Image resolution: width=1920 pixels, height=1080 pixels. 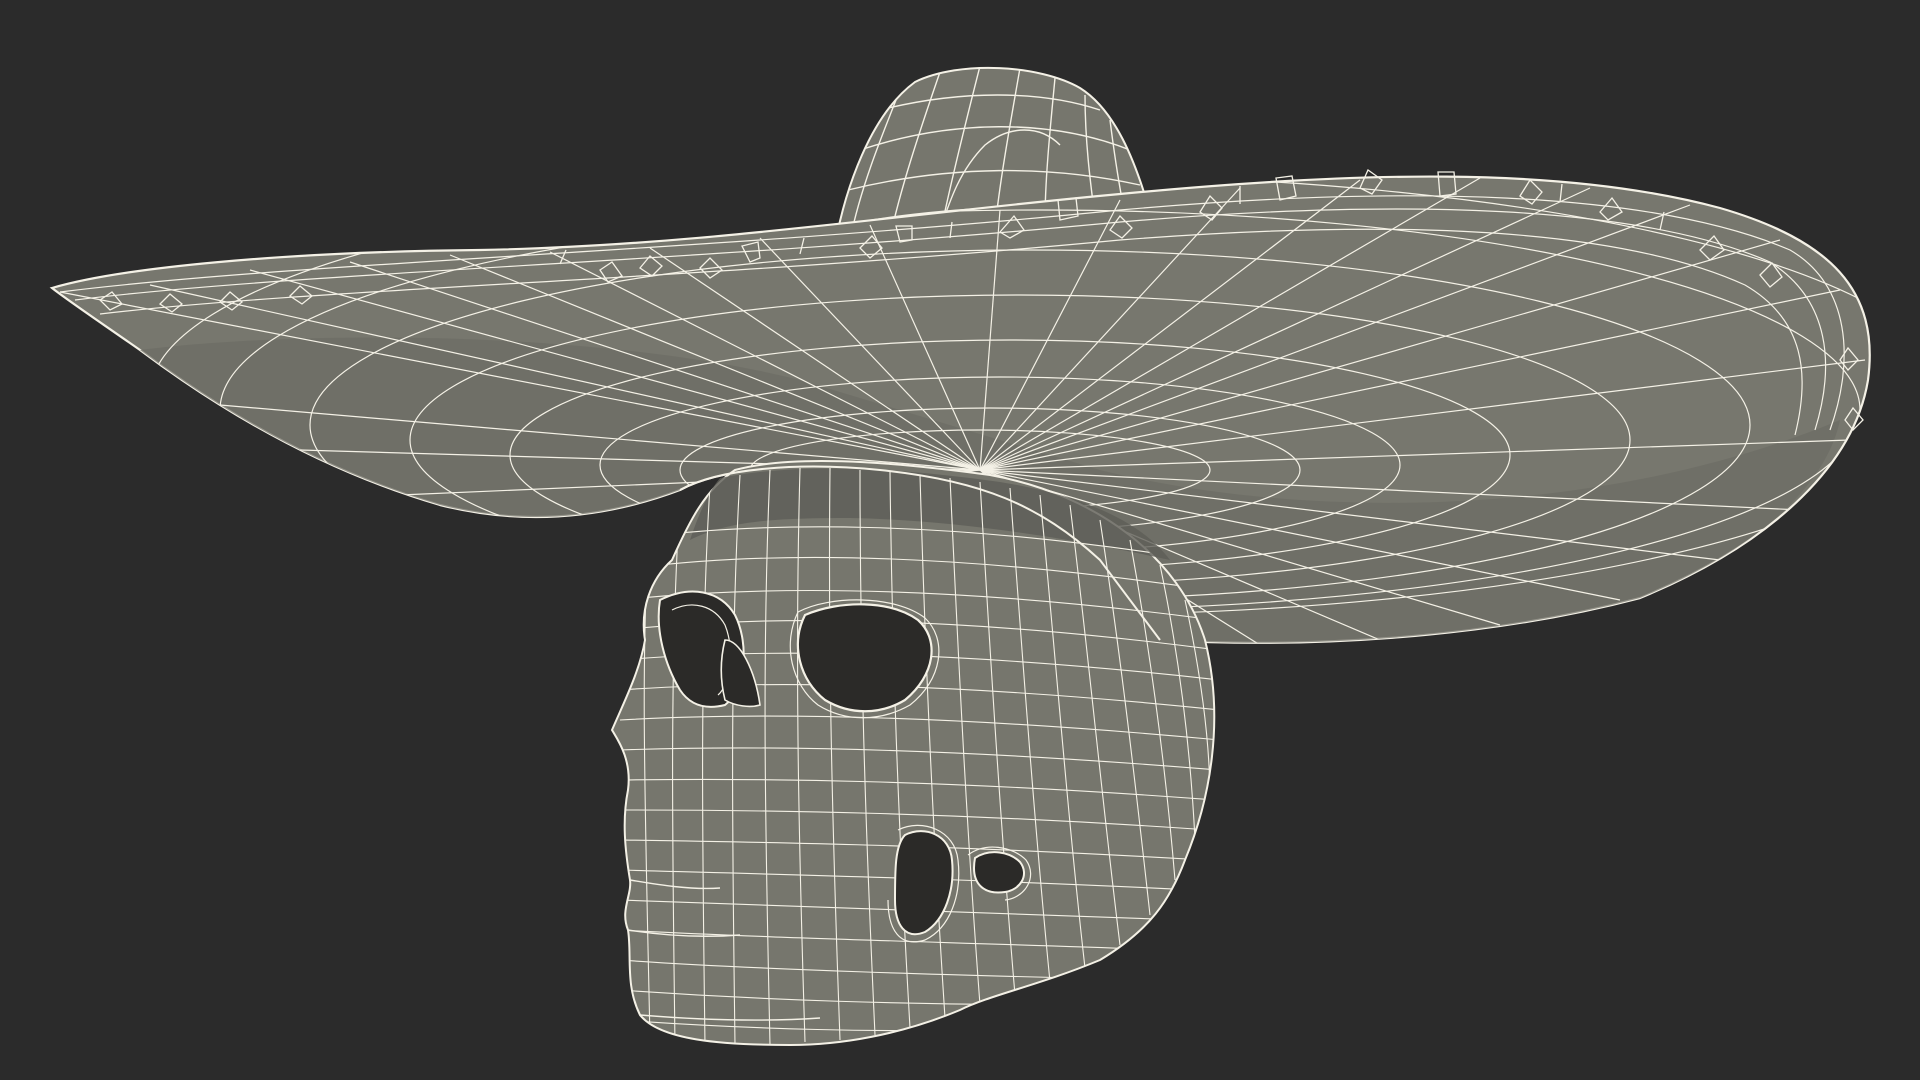 What do you see at coordinates (864, 658) in the screenshot?
I see `right-eye-socket` at bounding box center [864, 658].